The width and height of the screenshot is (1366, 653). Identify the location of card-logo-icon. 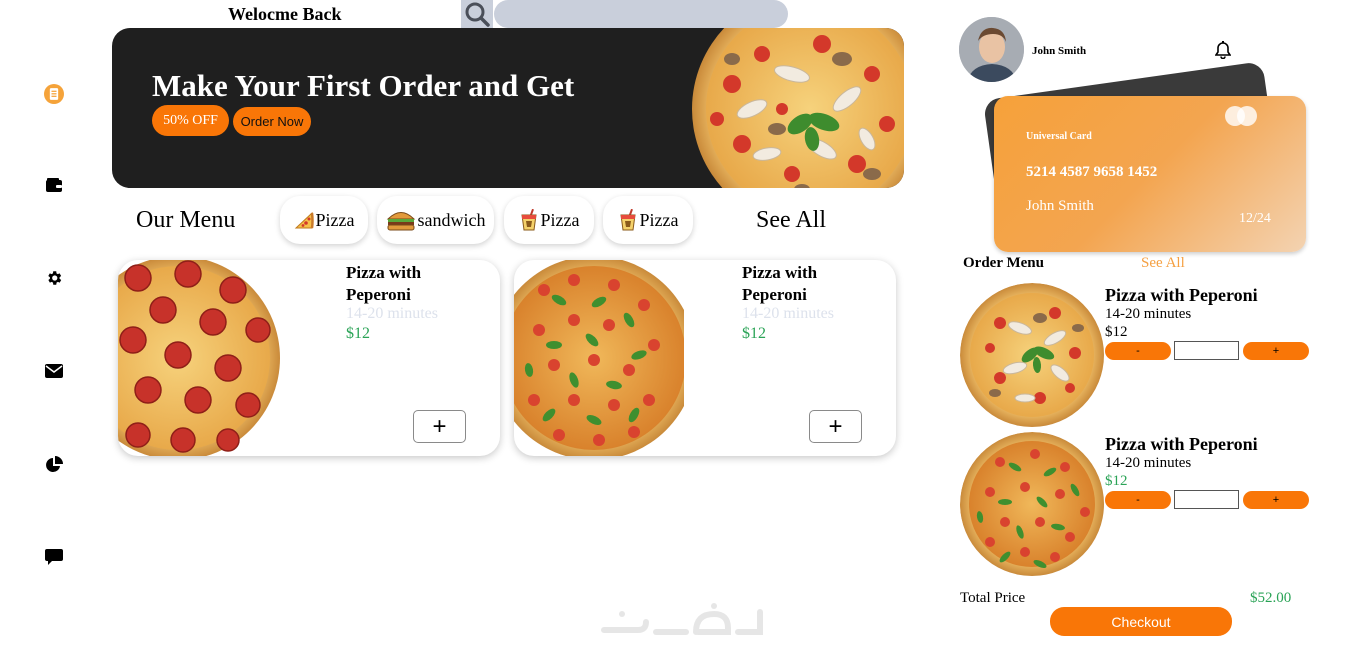
(1241, 116).